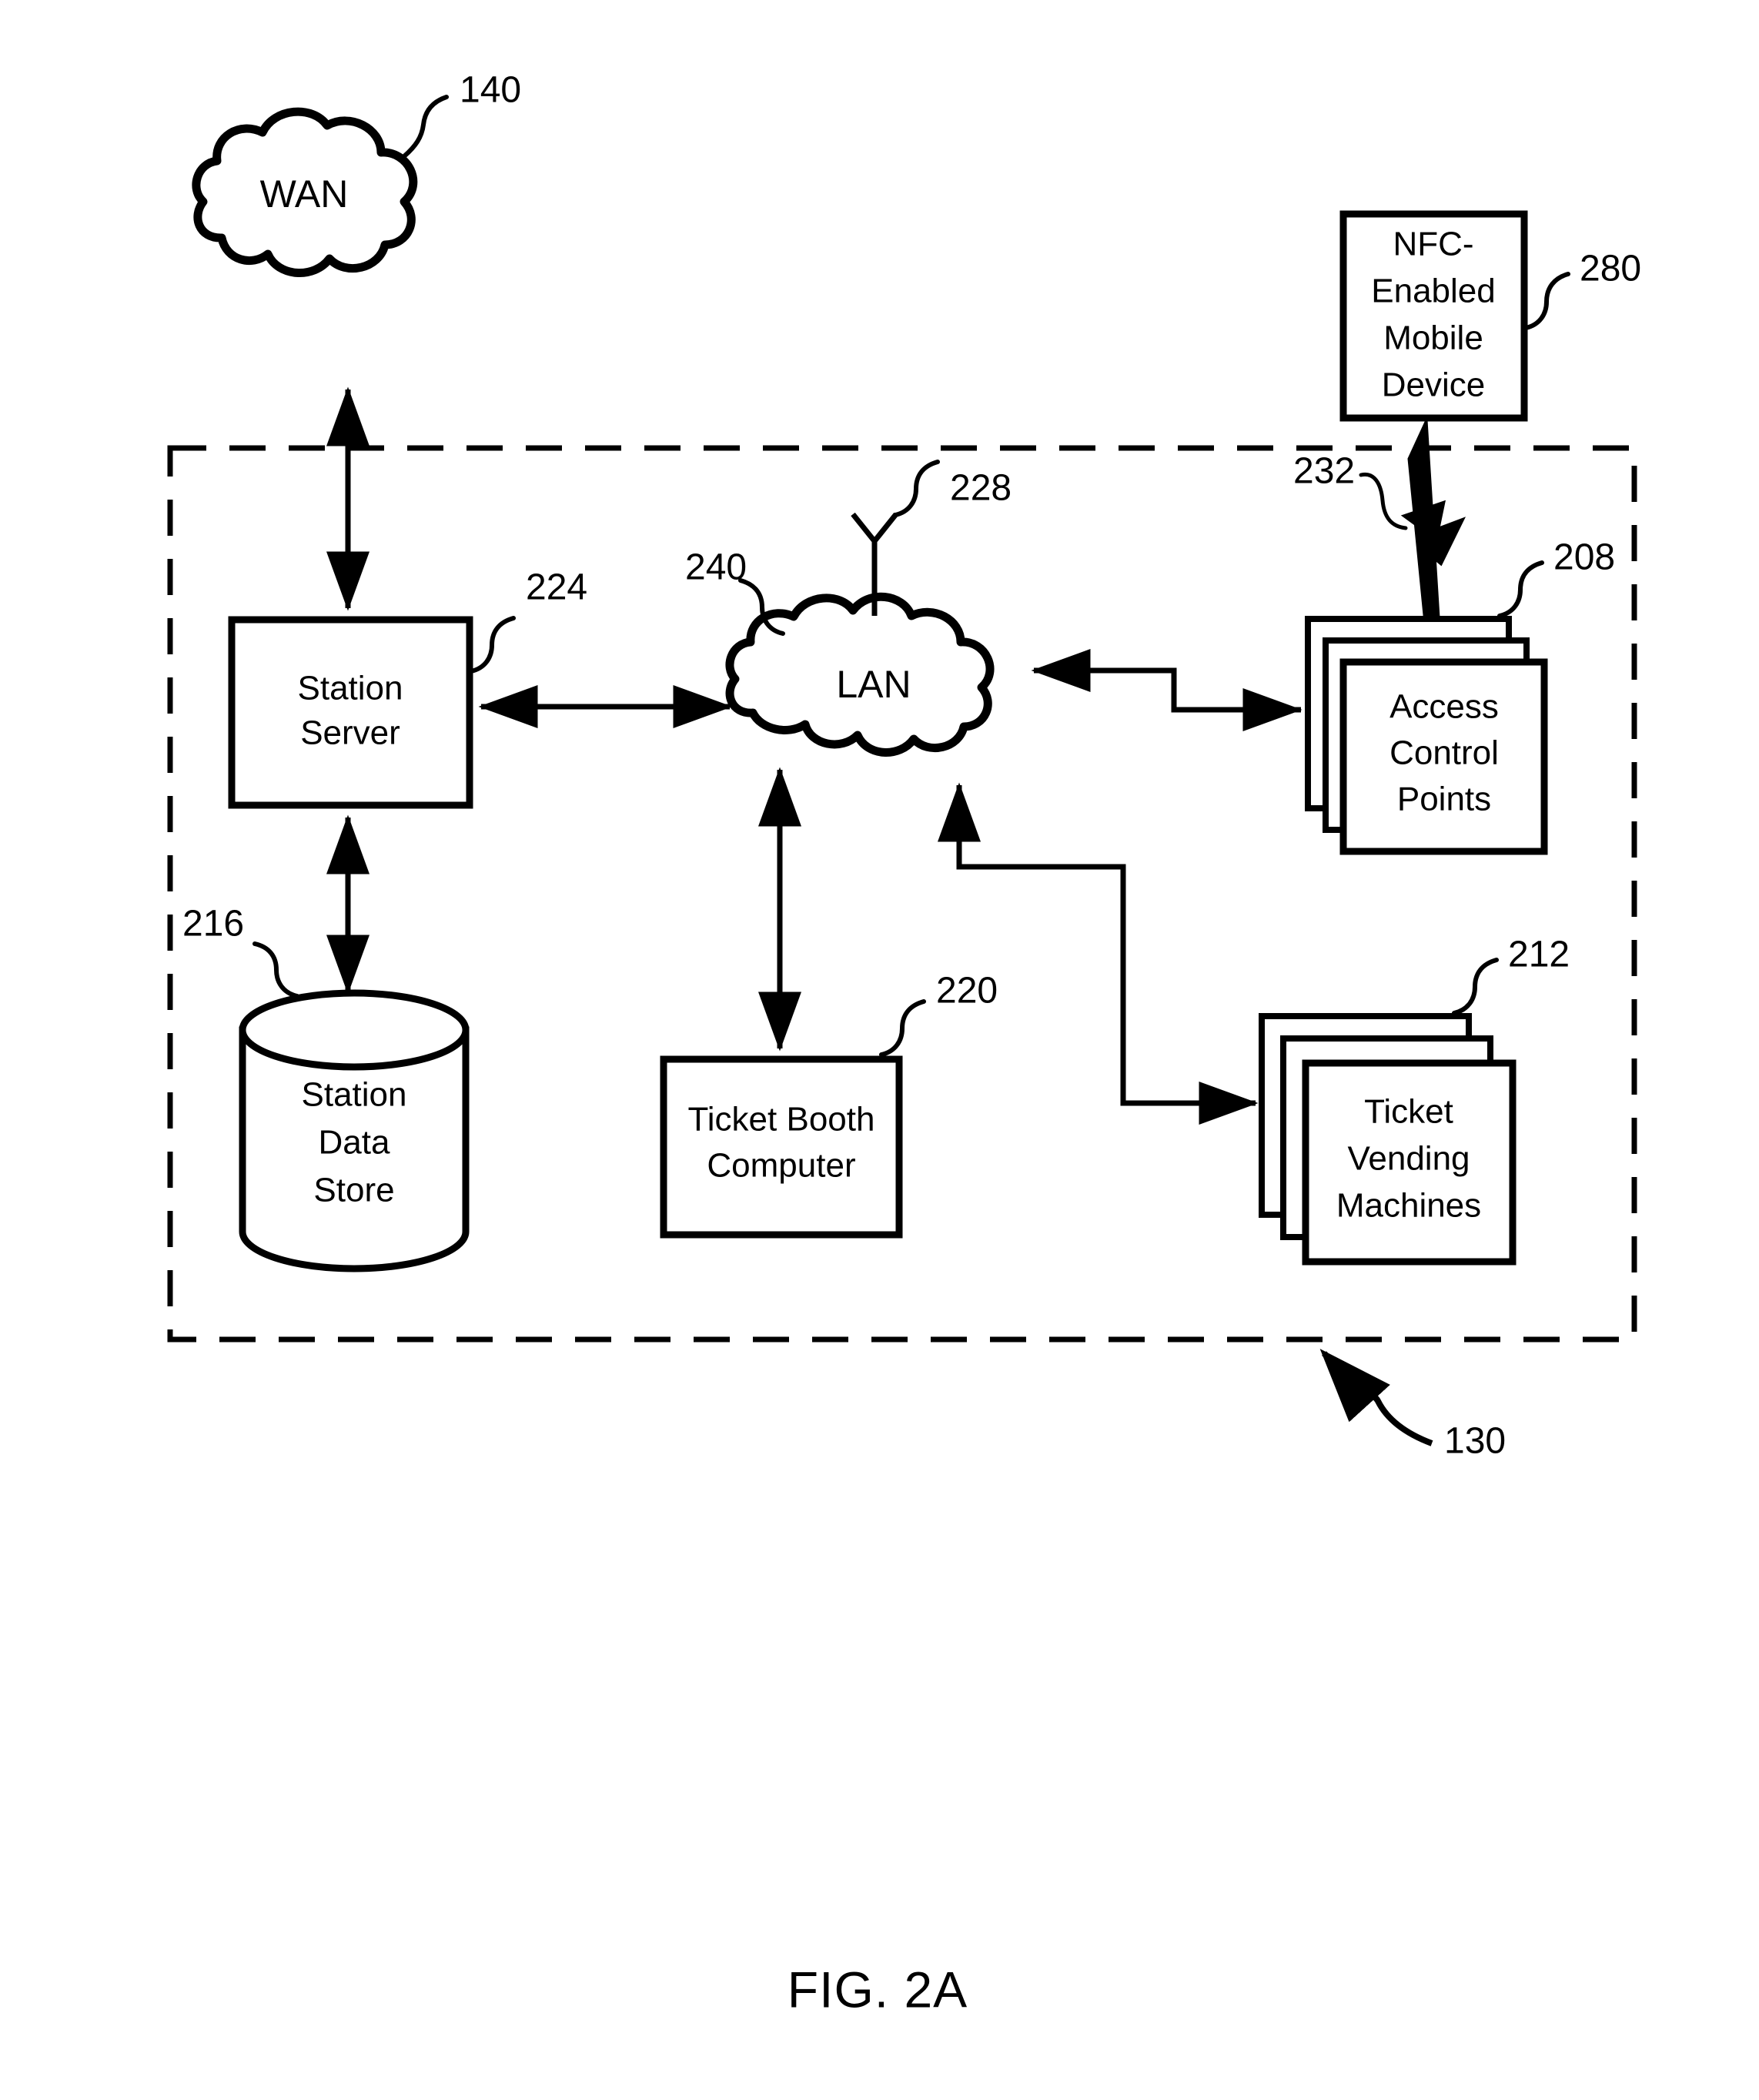 The width and height of the screenshot is (1759, 2100). What do you see at coordinates (354, 1143) in the screenshot?
I see `sds-line-2: Data` at bounding box center [354, 1143].